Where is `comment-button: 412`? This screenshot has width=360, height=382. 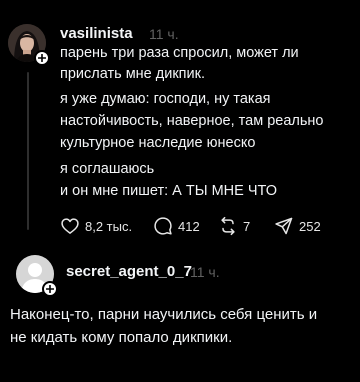
comment-button: 412 is located at coordinates (176, 226).